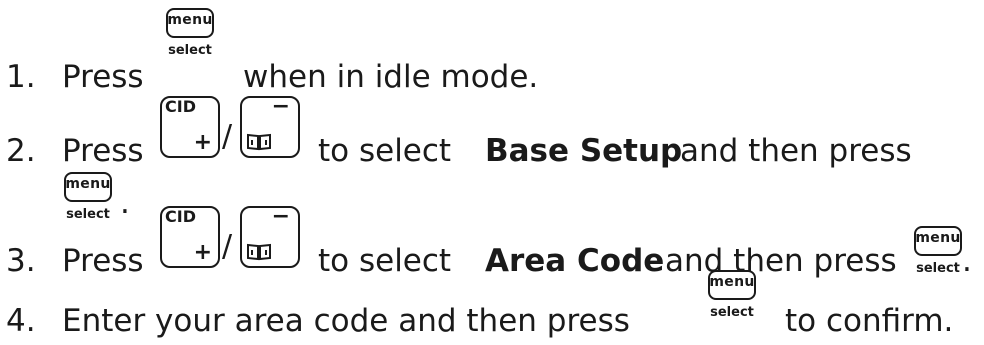 Image resolution: width=984 pixels, height=345 pixels. Describe the element at coordinates (346, 321) in the screenshot. I see `step-text: Enter your area code and then press` at that location.